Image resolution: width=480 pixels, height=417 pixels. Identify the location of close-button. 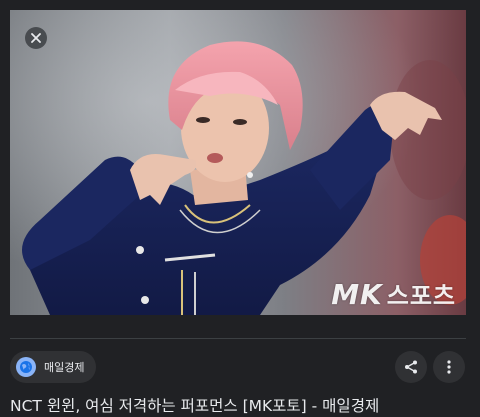
(36, 38).